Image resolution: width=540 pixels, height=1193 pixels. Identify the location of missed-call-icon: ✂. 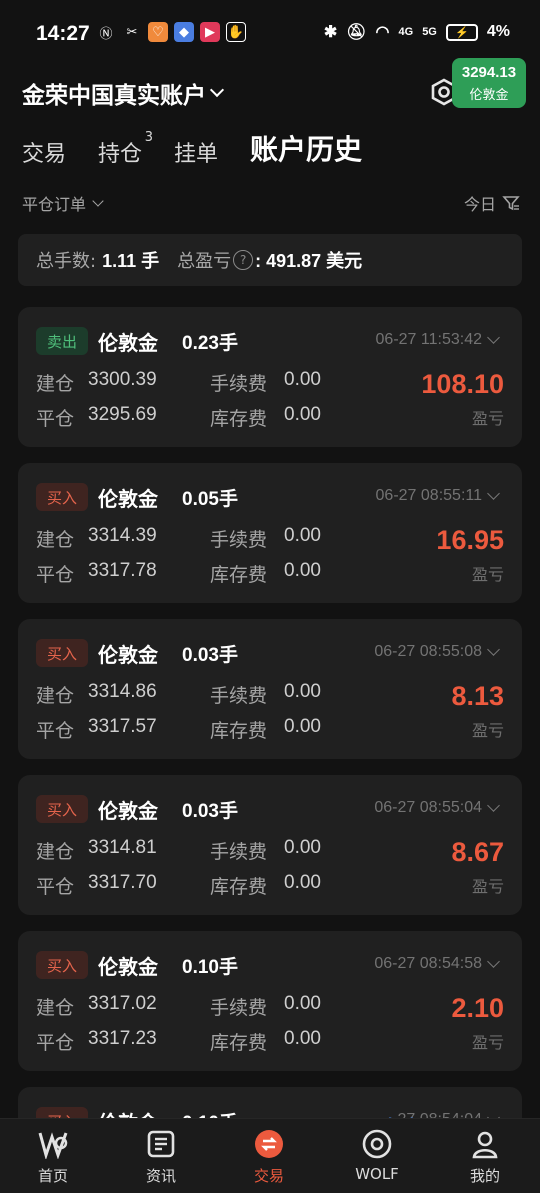
(132, 32).